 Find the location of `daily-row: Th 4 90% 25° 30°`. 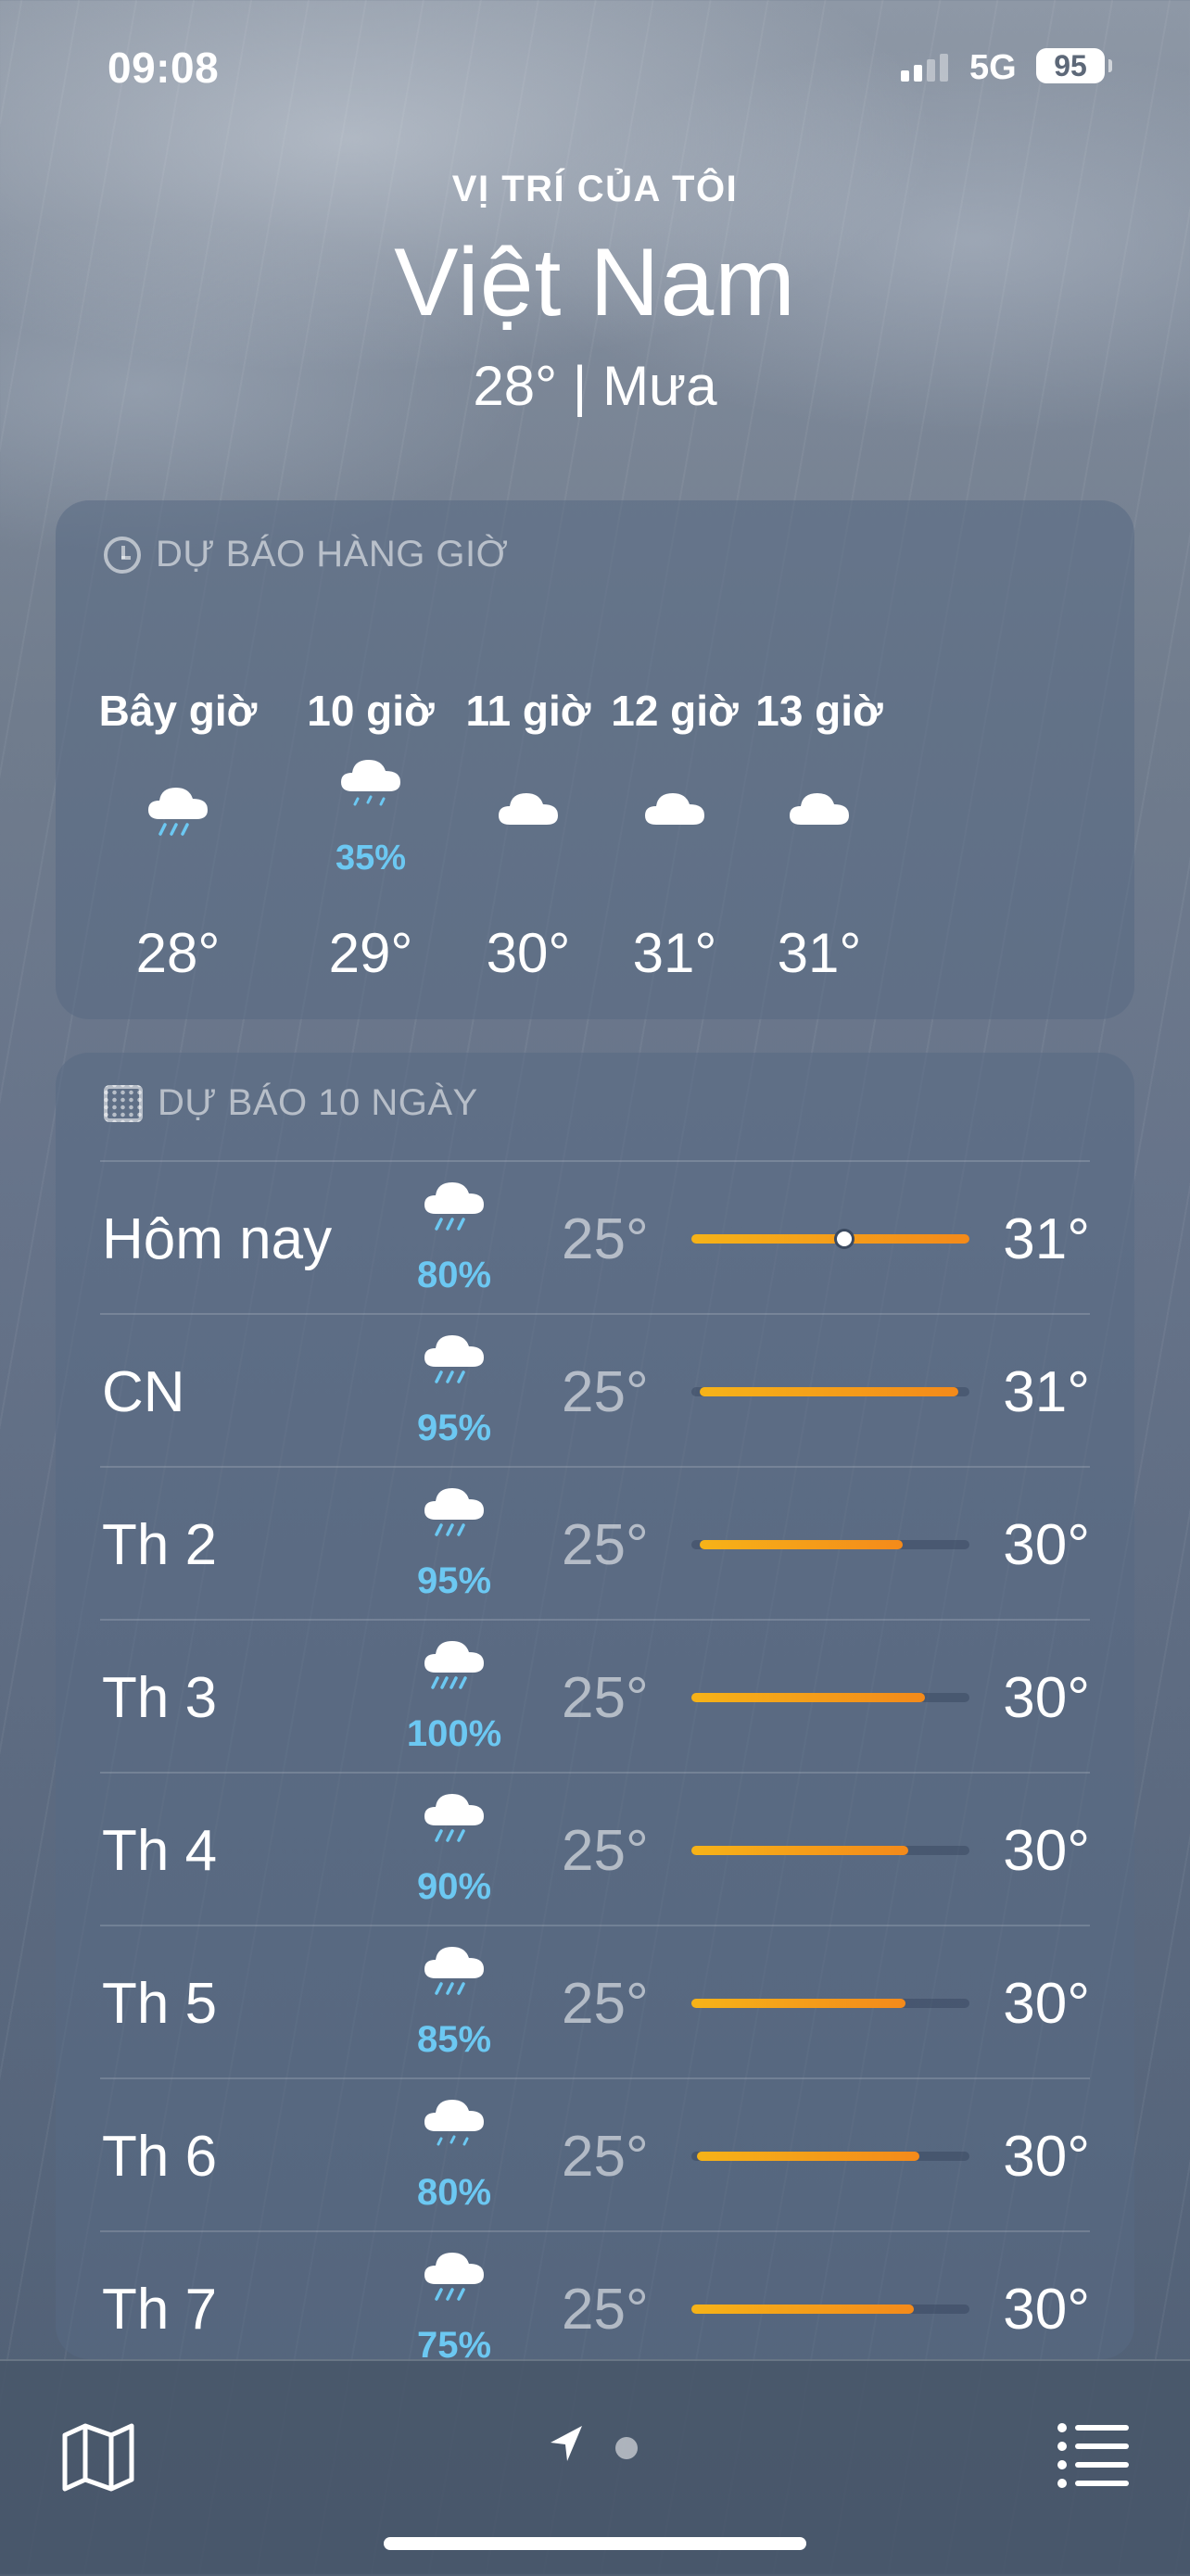

daily-row: Th 4 90% 25° 30° is located at coordinates (595, 1849).